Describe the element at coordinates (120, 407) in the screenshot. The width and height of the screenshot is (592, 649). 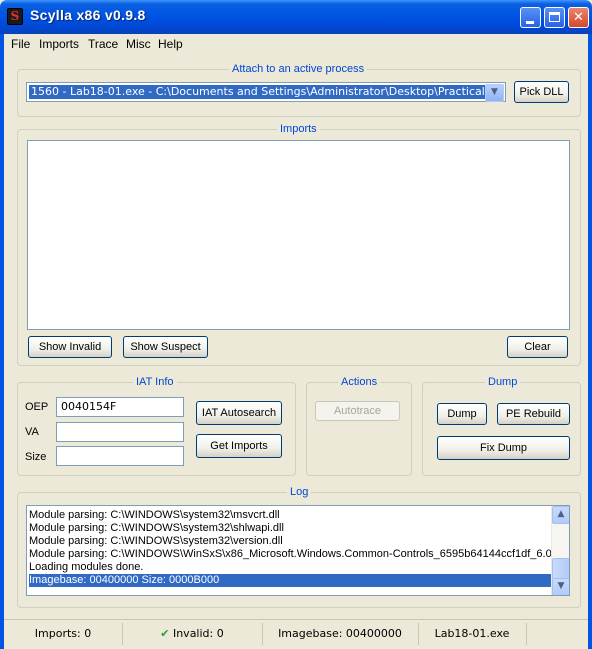
I see `oep-input: 0040154F` at that location.